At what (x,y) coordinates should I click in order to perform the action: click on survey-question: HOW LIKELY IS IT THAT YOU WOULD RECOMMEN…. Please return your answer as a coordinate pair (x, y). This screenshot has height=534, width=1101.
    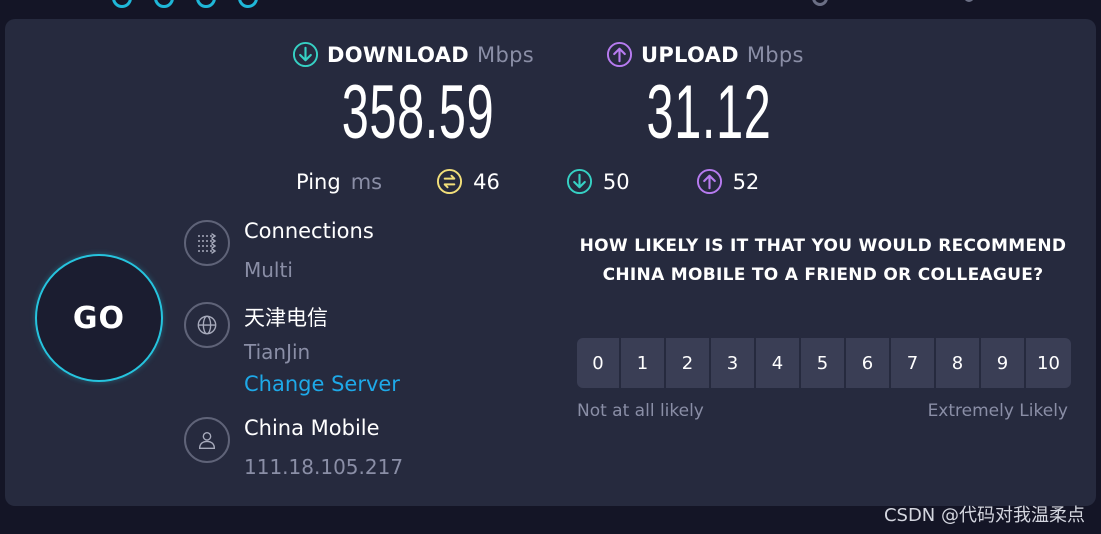
    Looking at the image, I should click on (823, 260).